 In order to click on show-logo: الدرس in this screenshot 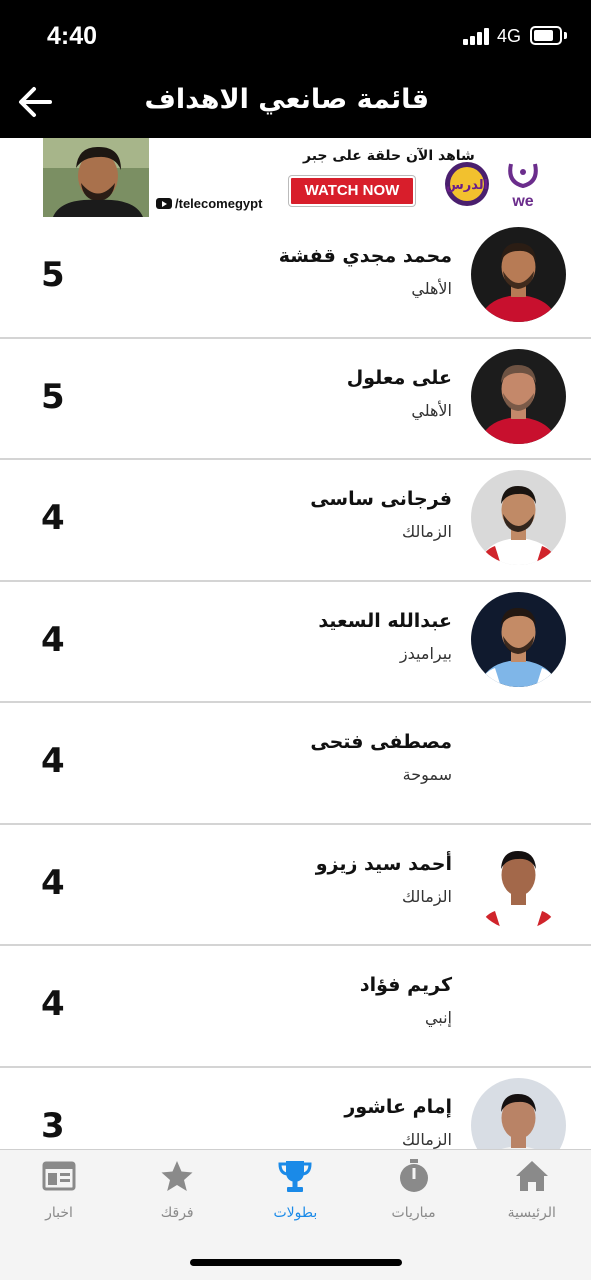, I will do `click(467, 184)`.